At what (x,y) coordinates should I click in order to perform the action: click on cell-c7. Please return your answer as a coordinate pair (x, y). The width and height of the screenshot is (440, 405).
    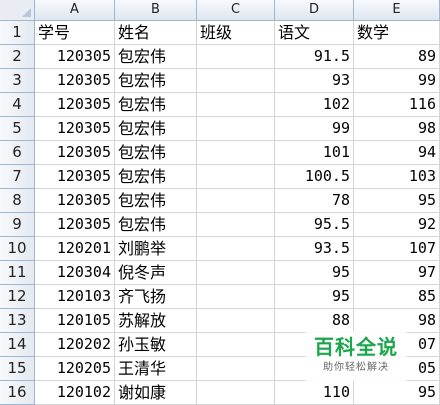
    Looking at the image, I should click on (236, 177).